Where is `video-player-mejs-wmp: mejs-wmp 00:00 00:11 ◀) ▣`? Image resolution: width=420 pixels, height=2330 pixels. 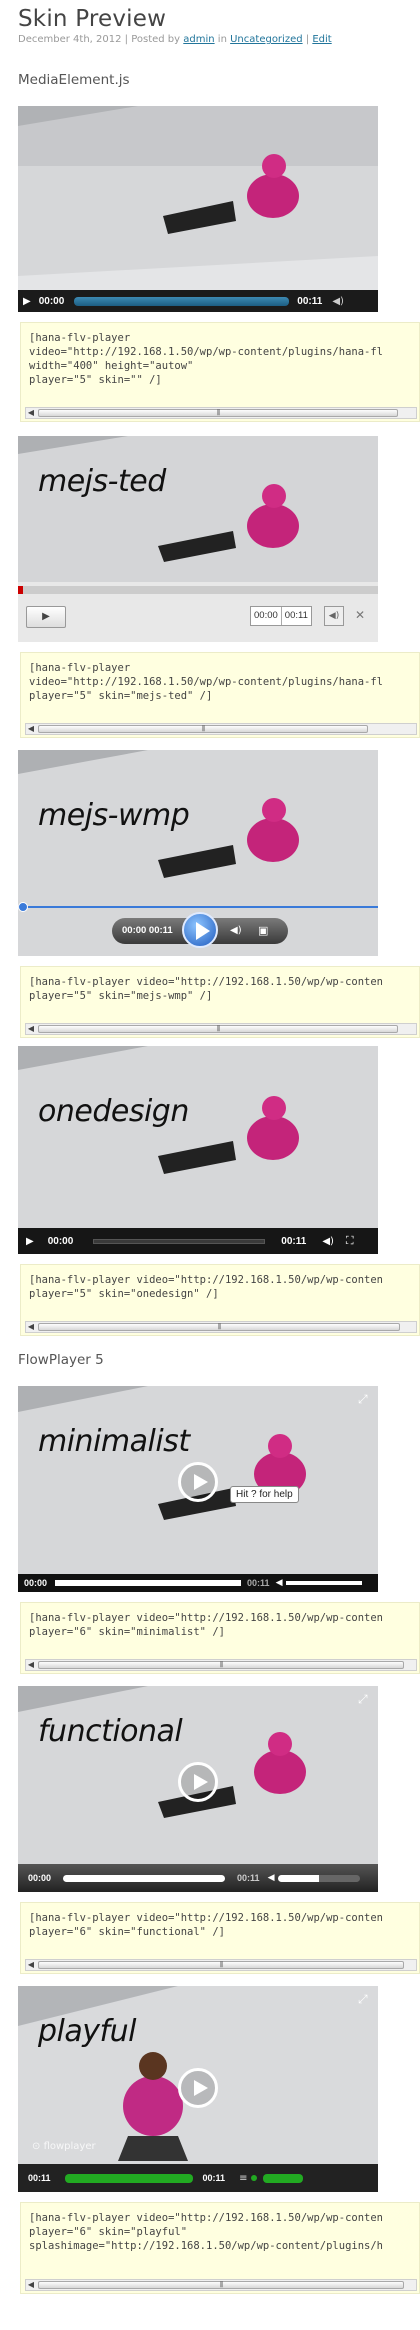 video-player-mejs-wmp: mejs-wmp 00:00 00:11 ◀) ▣ is located at coordinates (198, 853).